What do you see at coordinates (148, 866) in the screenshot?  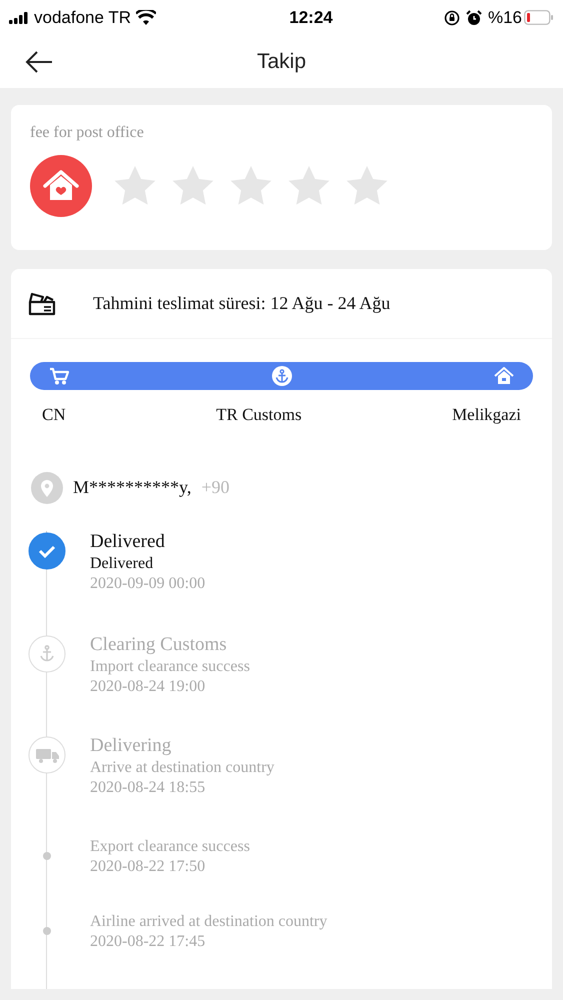 I see `event-time: 2020-08-22 17:50` at bounding box center [148, 866].